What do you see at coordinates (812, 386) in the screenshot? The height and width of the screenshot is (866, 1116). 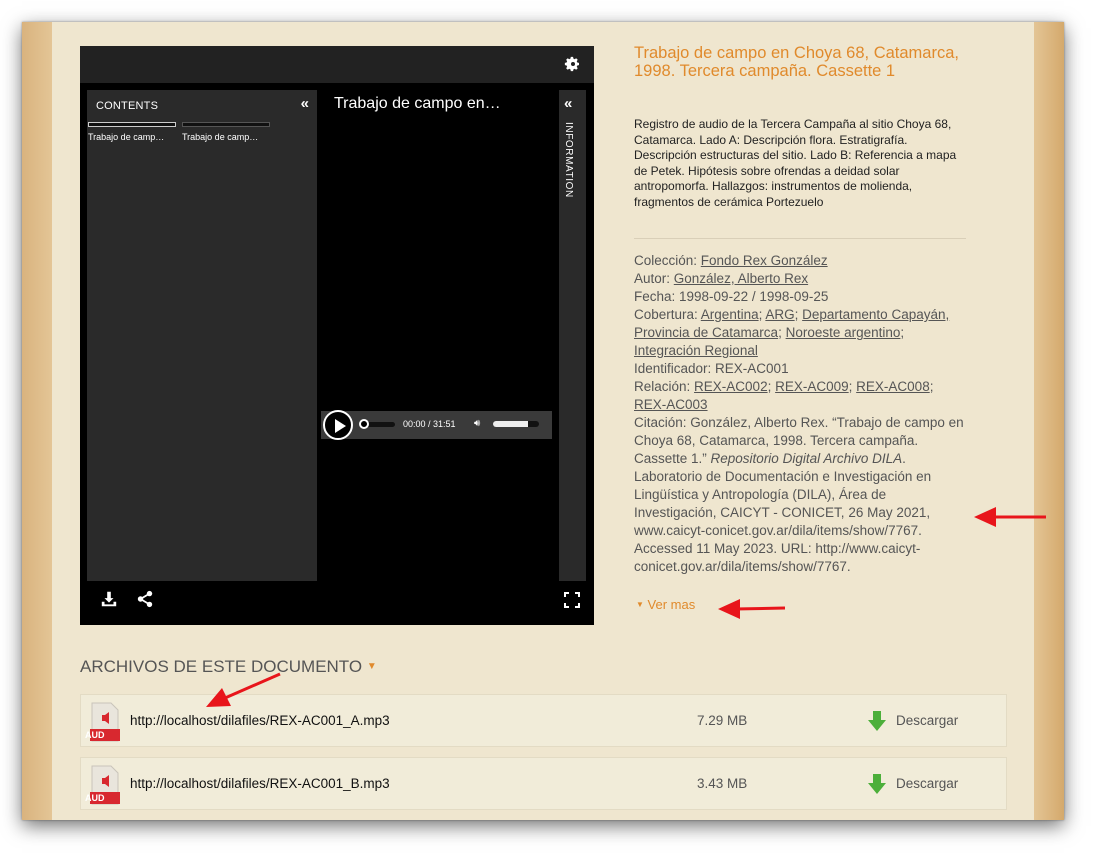 I see `relacion-link: REX-AC009` at bounding box center [812, 386].